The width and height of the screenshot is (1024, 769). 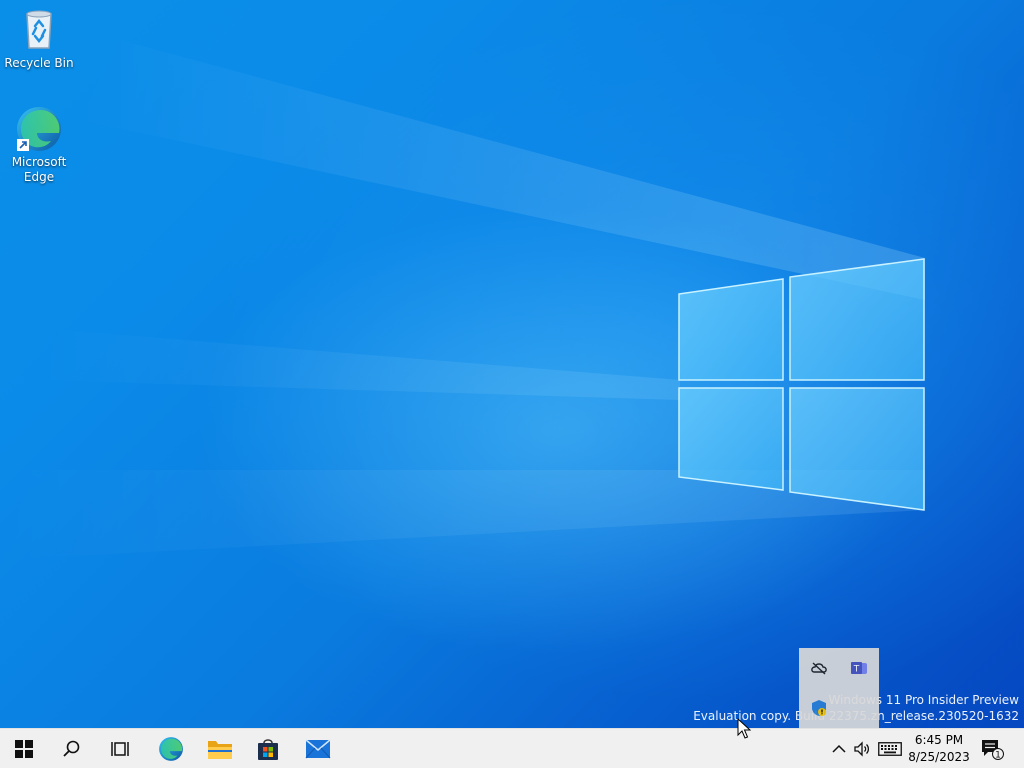 I want to click on taskbar: 6:45 PM 8/25/2023 1, so click(x=512, y=748).